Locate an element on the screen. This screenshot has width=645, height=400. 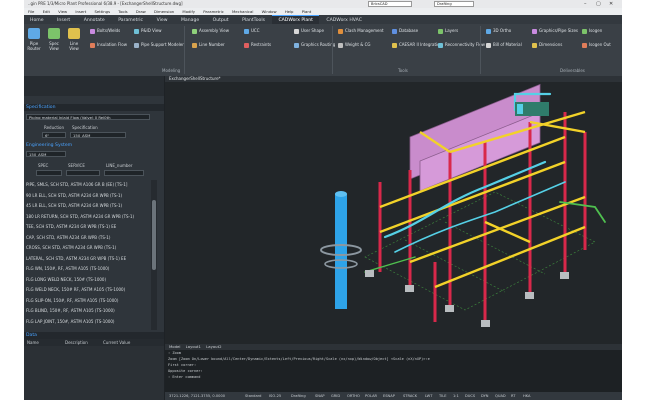
status-scale: 1:1 is located at coordinates (456, 396).